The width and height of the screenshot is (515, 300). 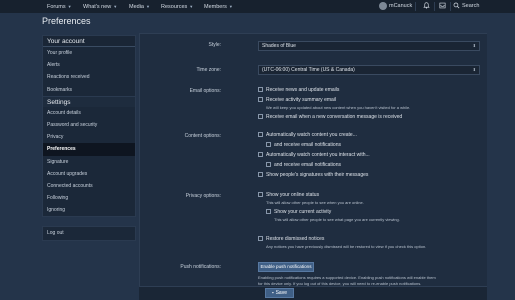 I want to click on sidebar-item-bookmarks: Bookmarks, so click(x=89, y=89).